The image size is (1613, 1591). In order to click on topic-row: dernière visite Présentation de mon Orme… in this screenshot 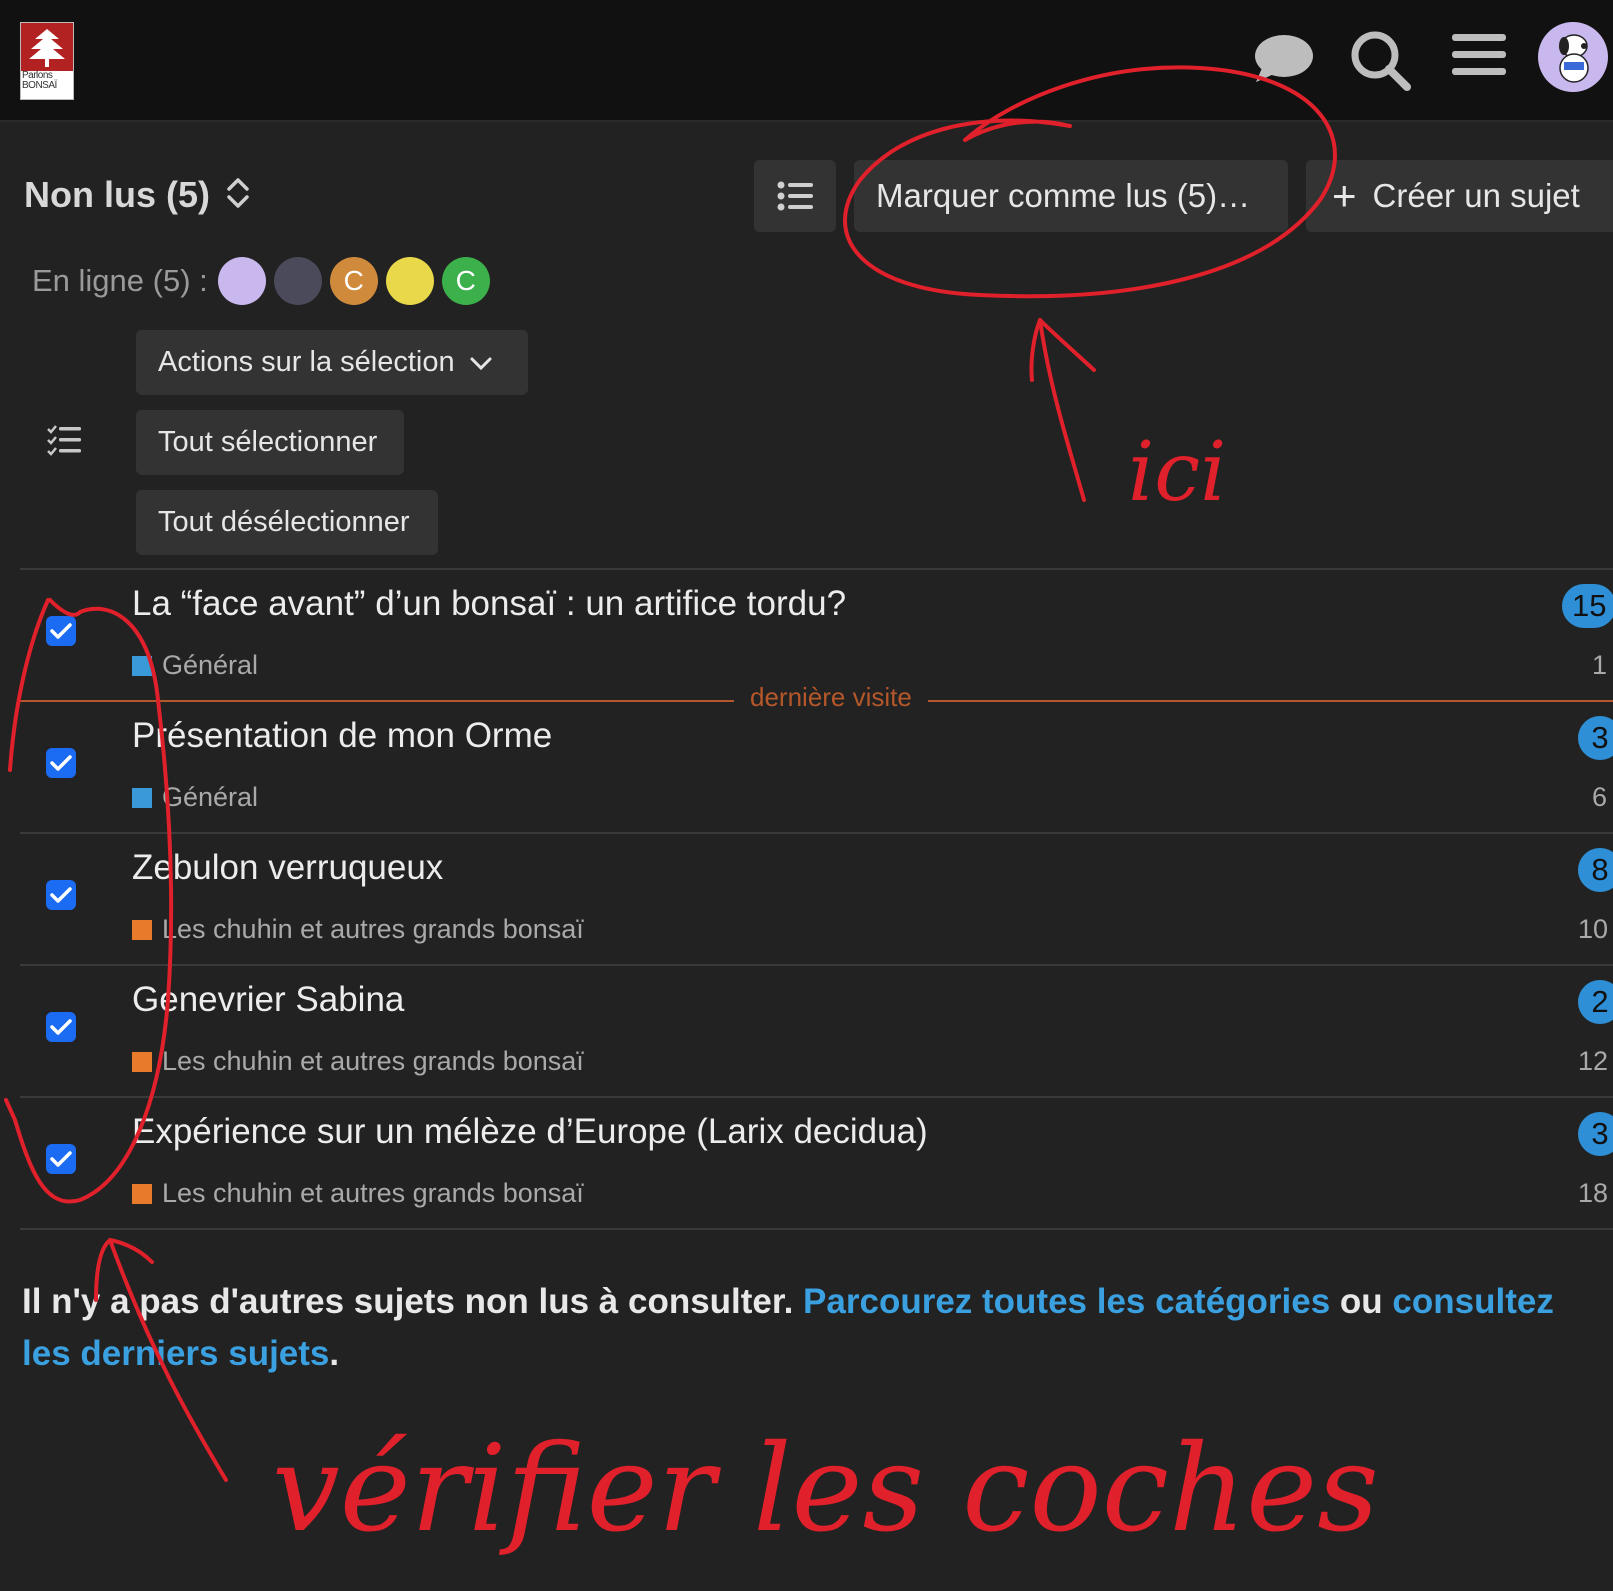, I will do `click(816, 757)`.